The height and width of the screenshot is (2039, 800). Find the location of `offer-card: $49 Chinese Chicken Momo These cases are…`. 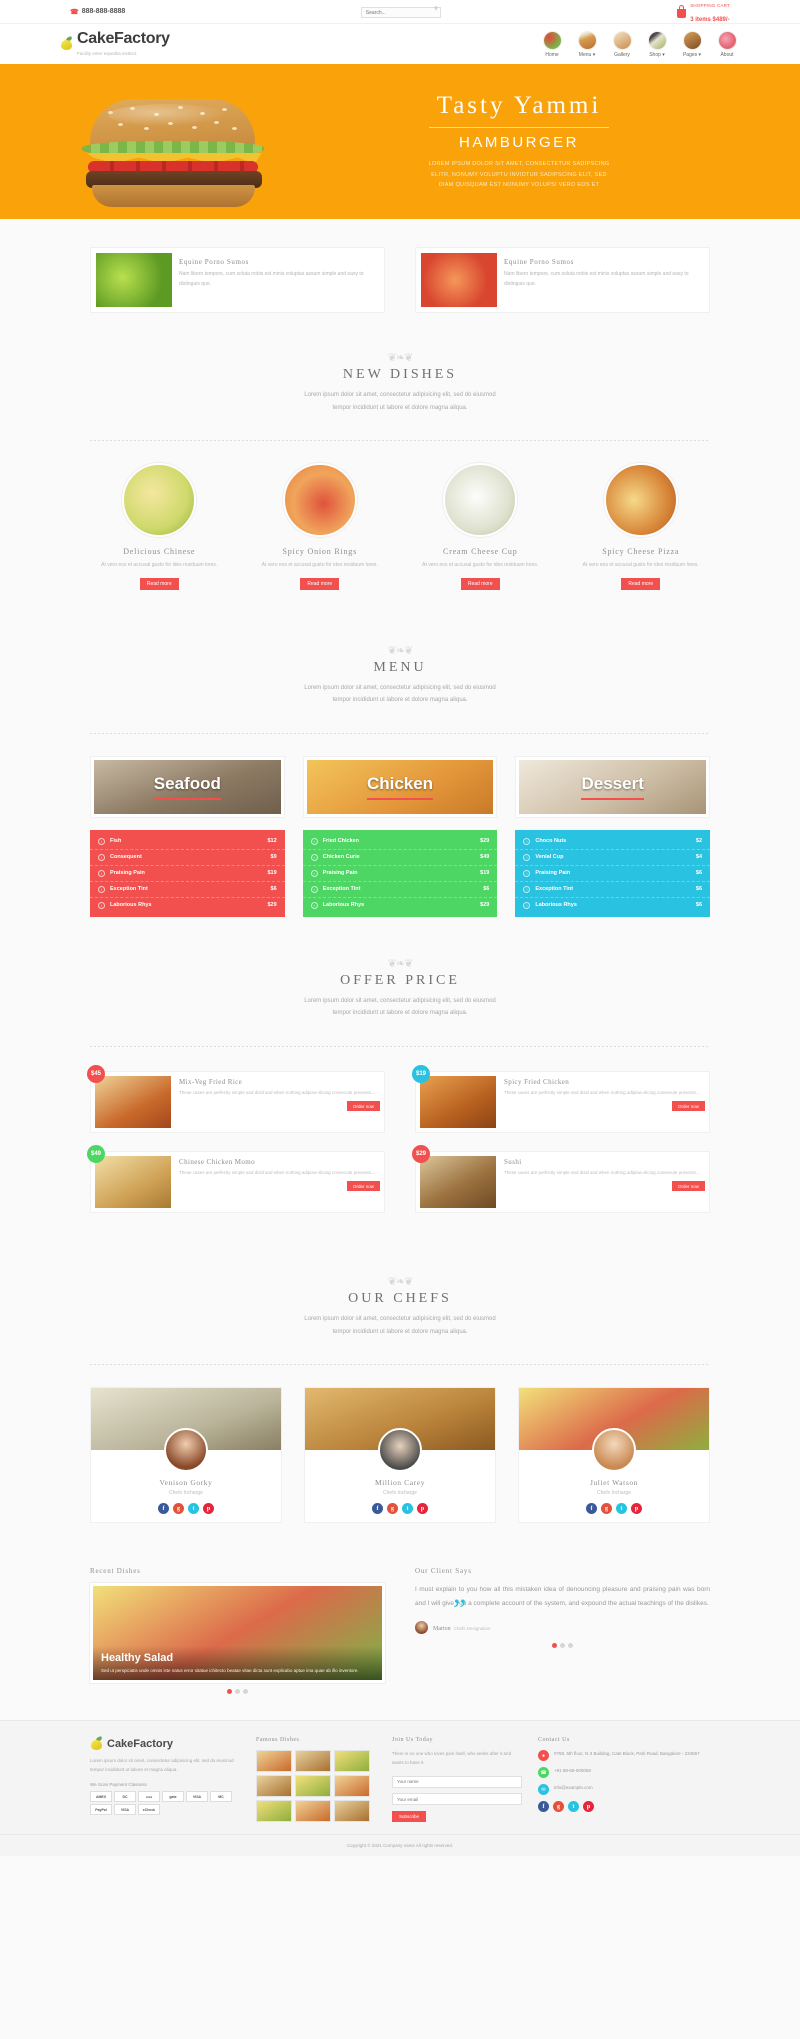

offer-card: $49 Chinese Chicken Momo These cases are… is located at coordinates (236, 1179).